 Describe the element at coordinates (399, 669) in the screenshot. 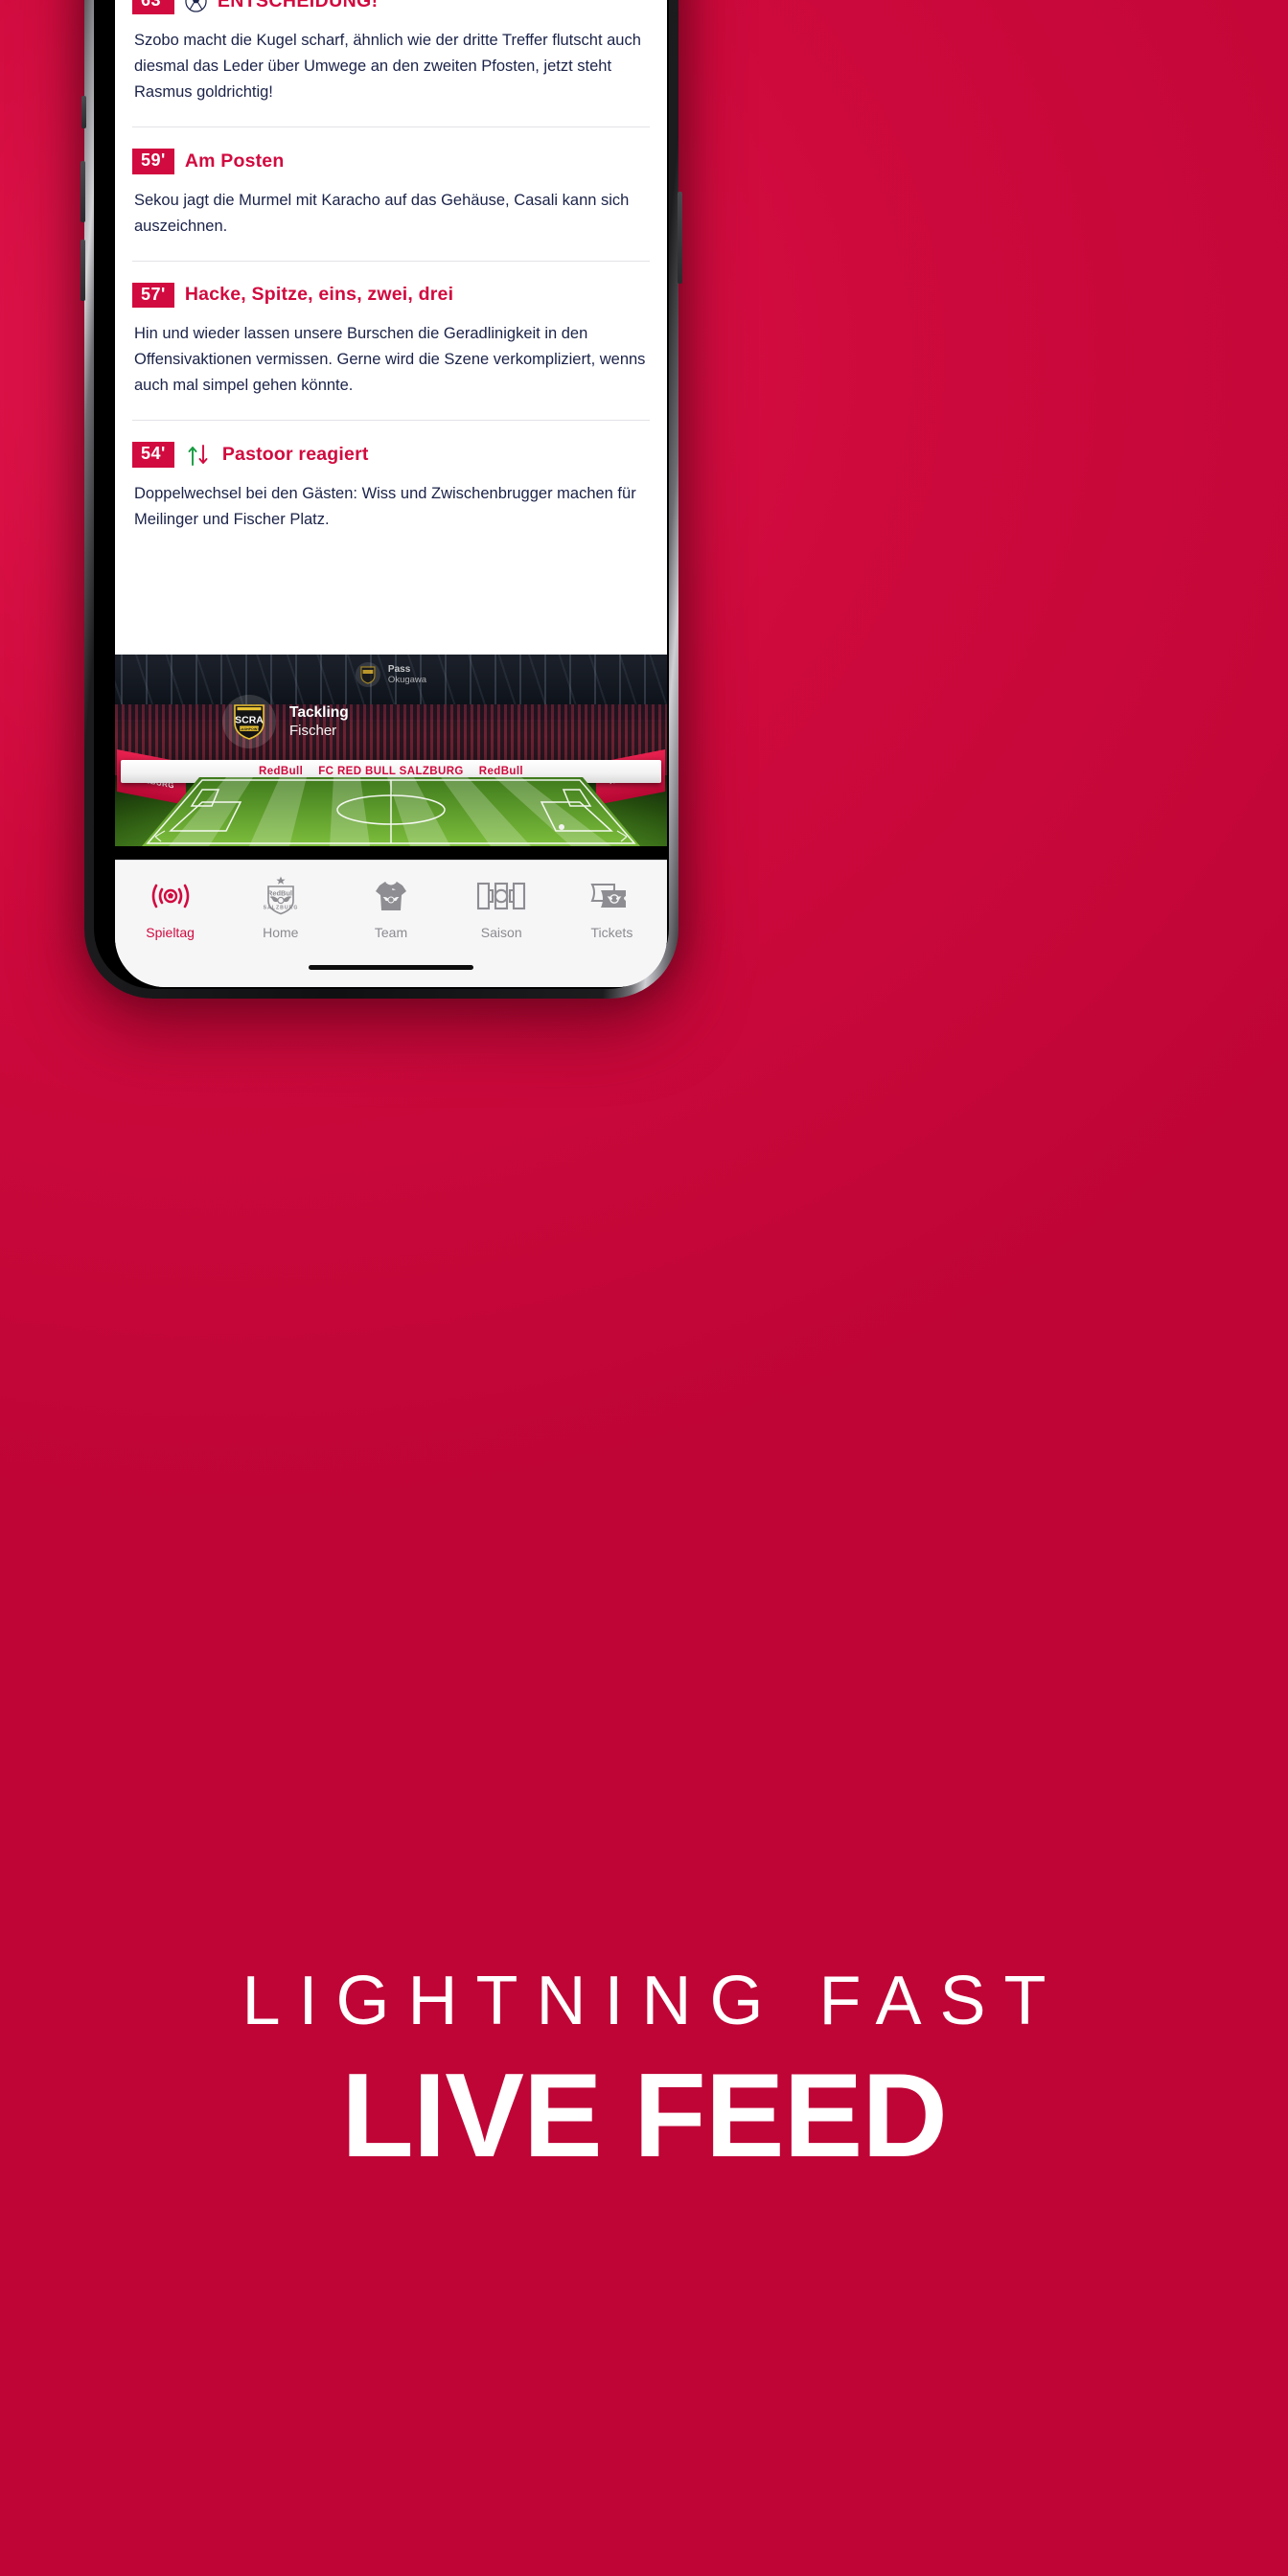

I see `event-action: Pass` at that location.